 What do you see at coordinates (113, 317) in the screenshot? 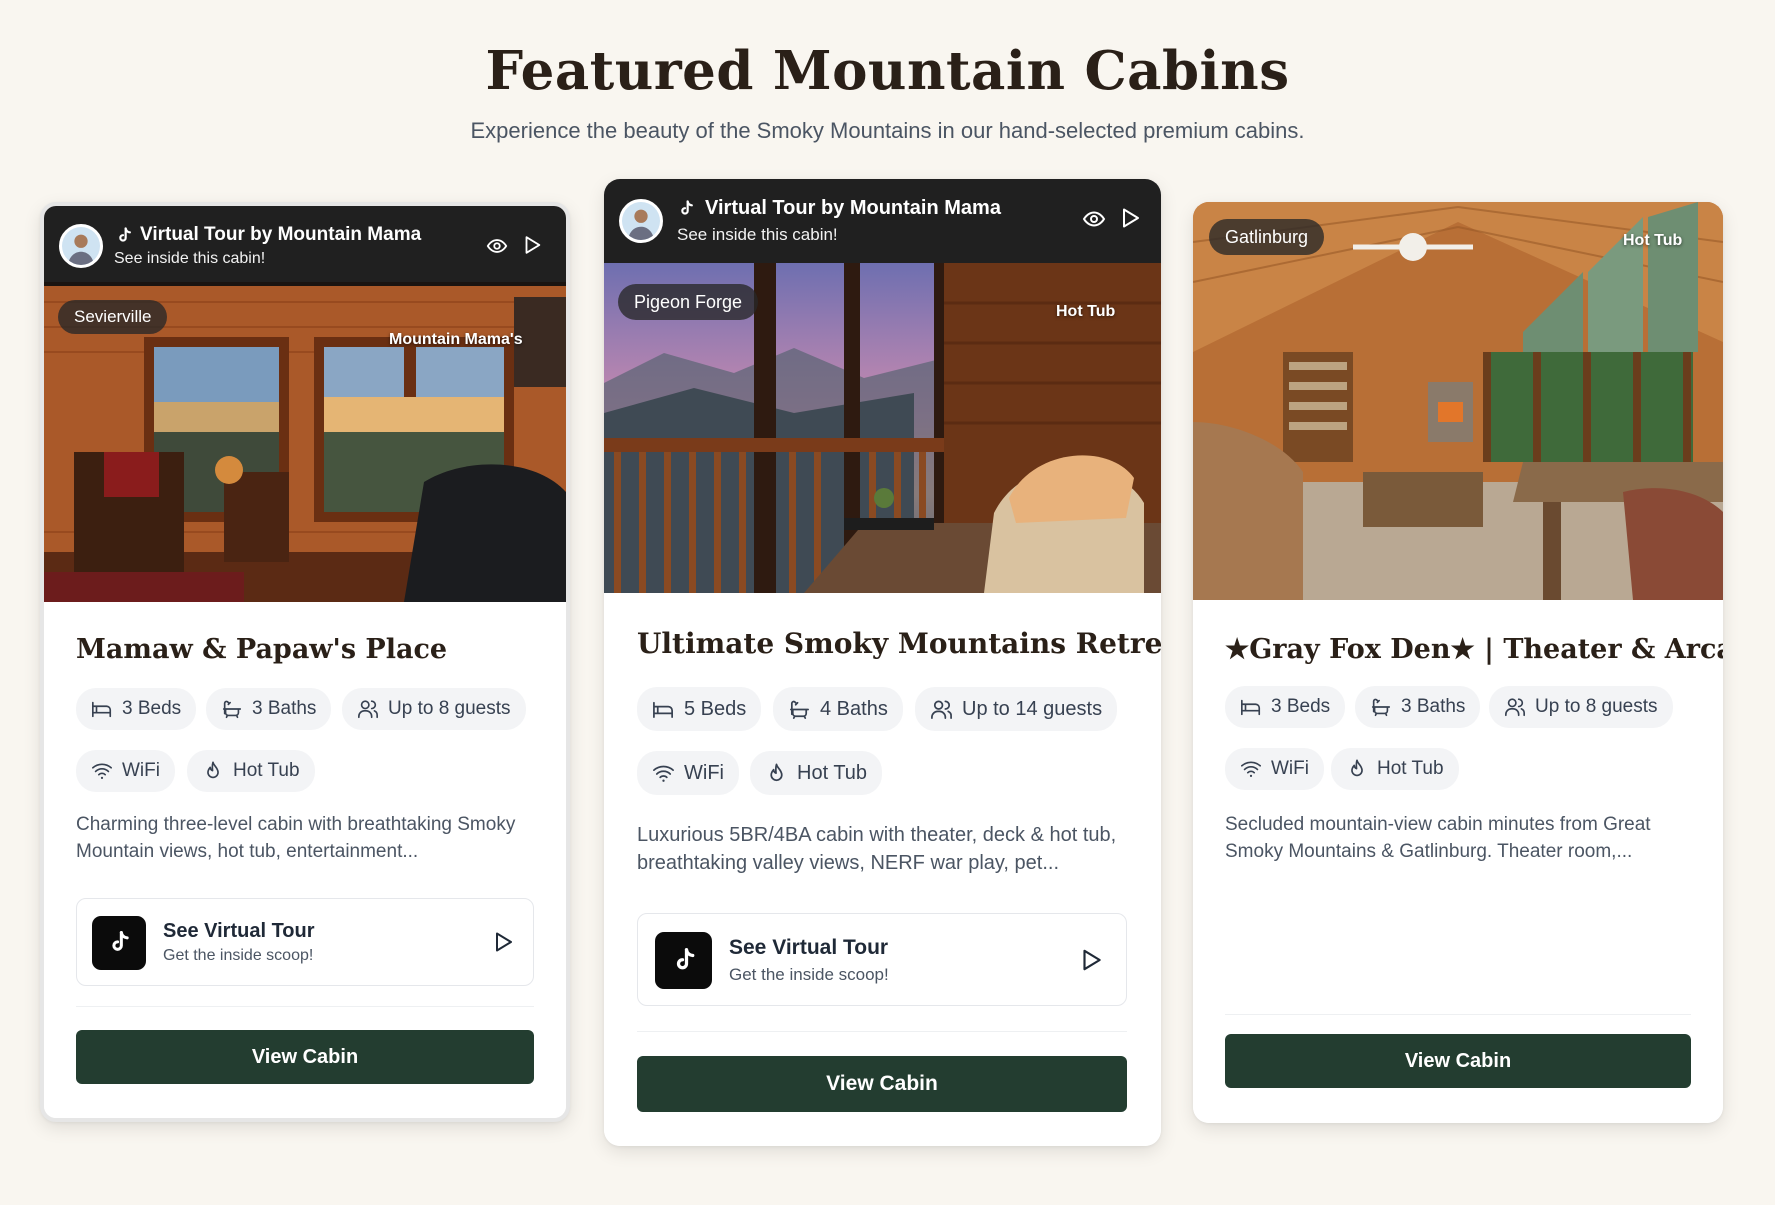
I see `location-badge: Sevierville` at bounding box center [113, 317].